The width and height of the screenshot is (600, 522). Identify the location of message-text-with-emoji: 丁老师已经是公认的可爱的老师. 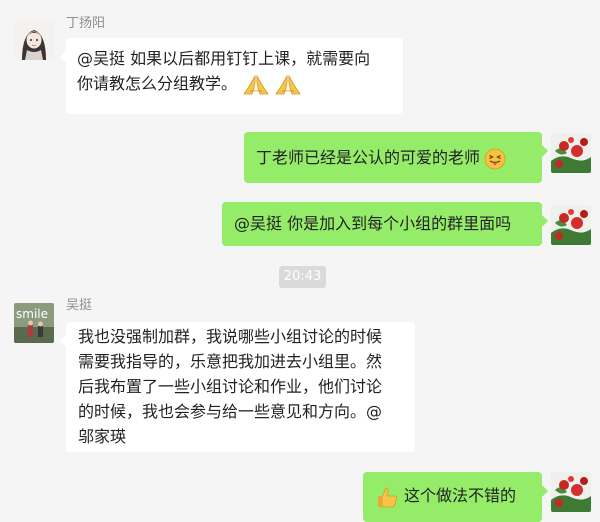
(393, 157).